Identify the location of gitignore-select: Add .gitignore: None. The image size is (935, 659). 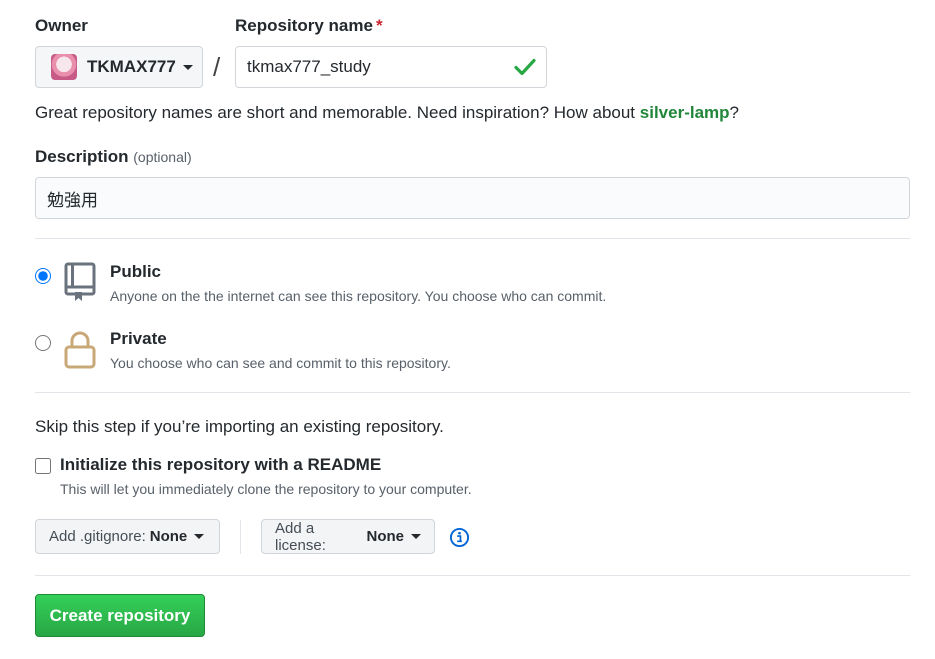
(127, 536).